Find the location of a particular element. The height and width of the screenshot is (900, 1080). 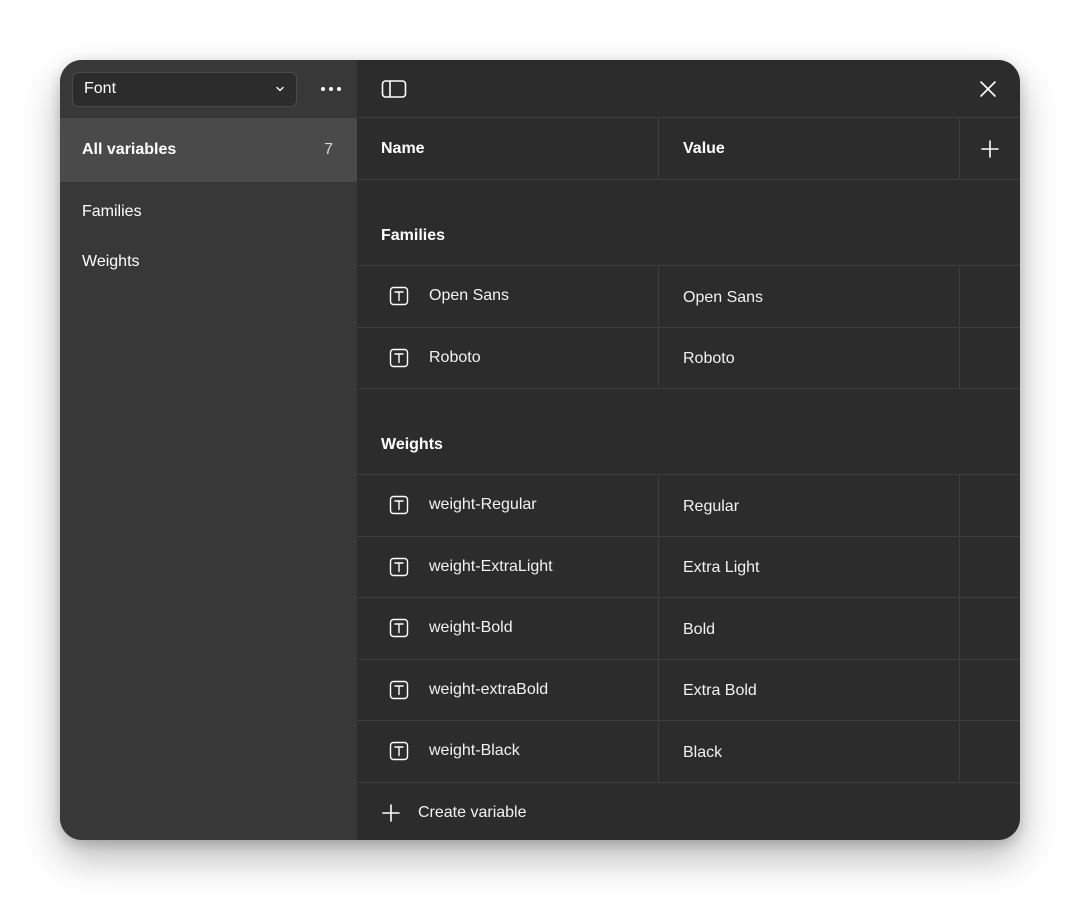

table-row: Roboto Roboto is located at coordinates (689, 358).